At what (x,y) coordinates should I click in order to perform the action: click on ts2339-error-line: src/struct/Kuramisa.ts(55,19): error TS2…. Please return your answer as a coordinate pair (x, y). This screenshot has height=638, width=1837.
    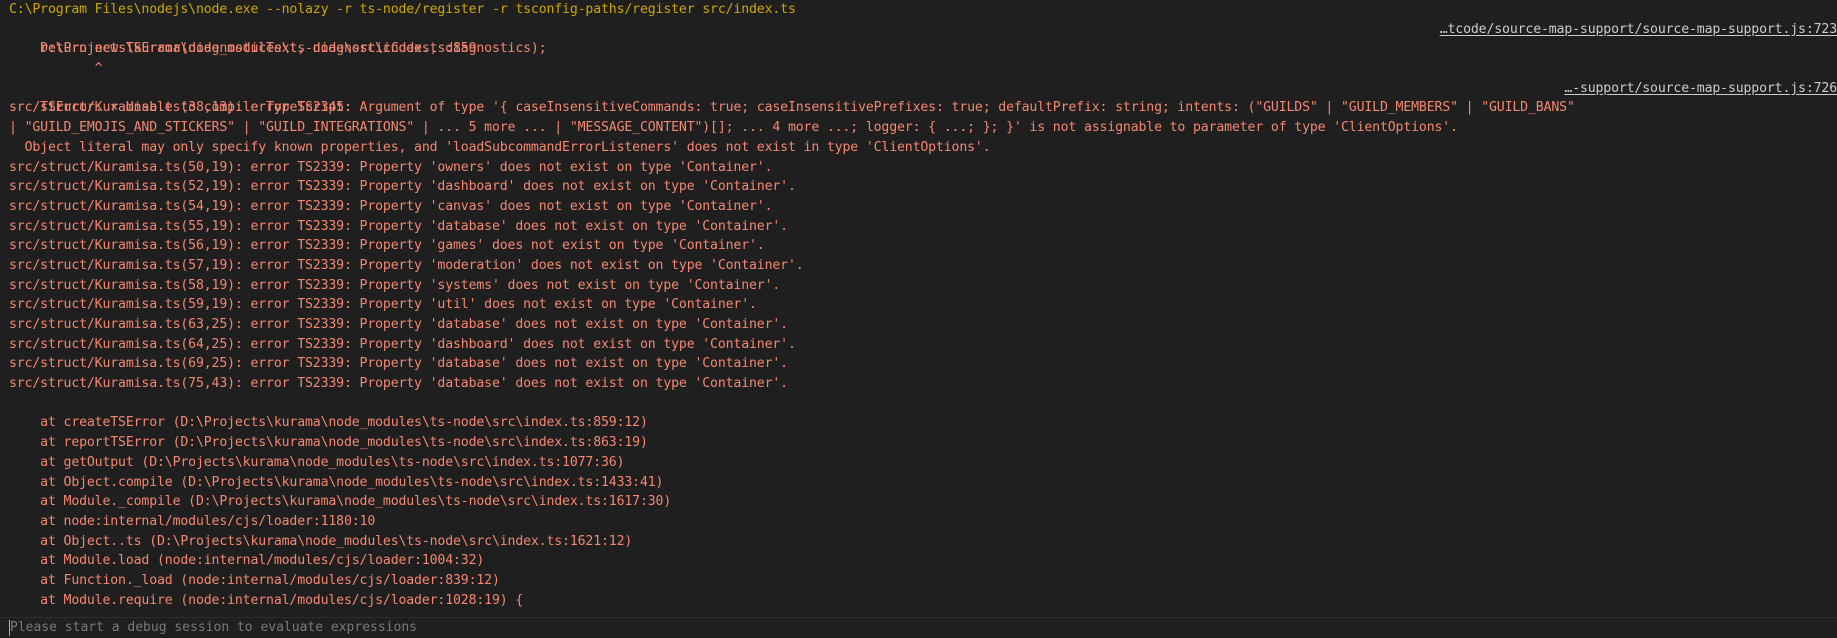
    Looking at the image, I should click on (398, 226).